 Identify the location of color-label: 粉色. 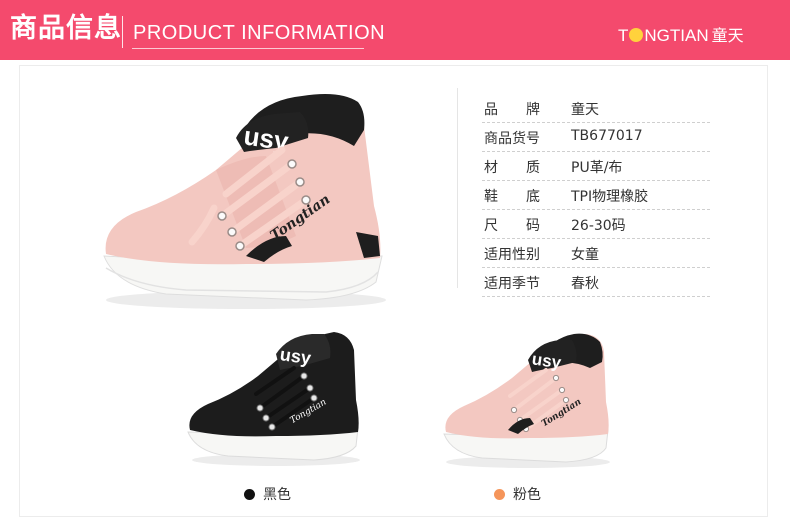
(527, 495).